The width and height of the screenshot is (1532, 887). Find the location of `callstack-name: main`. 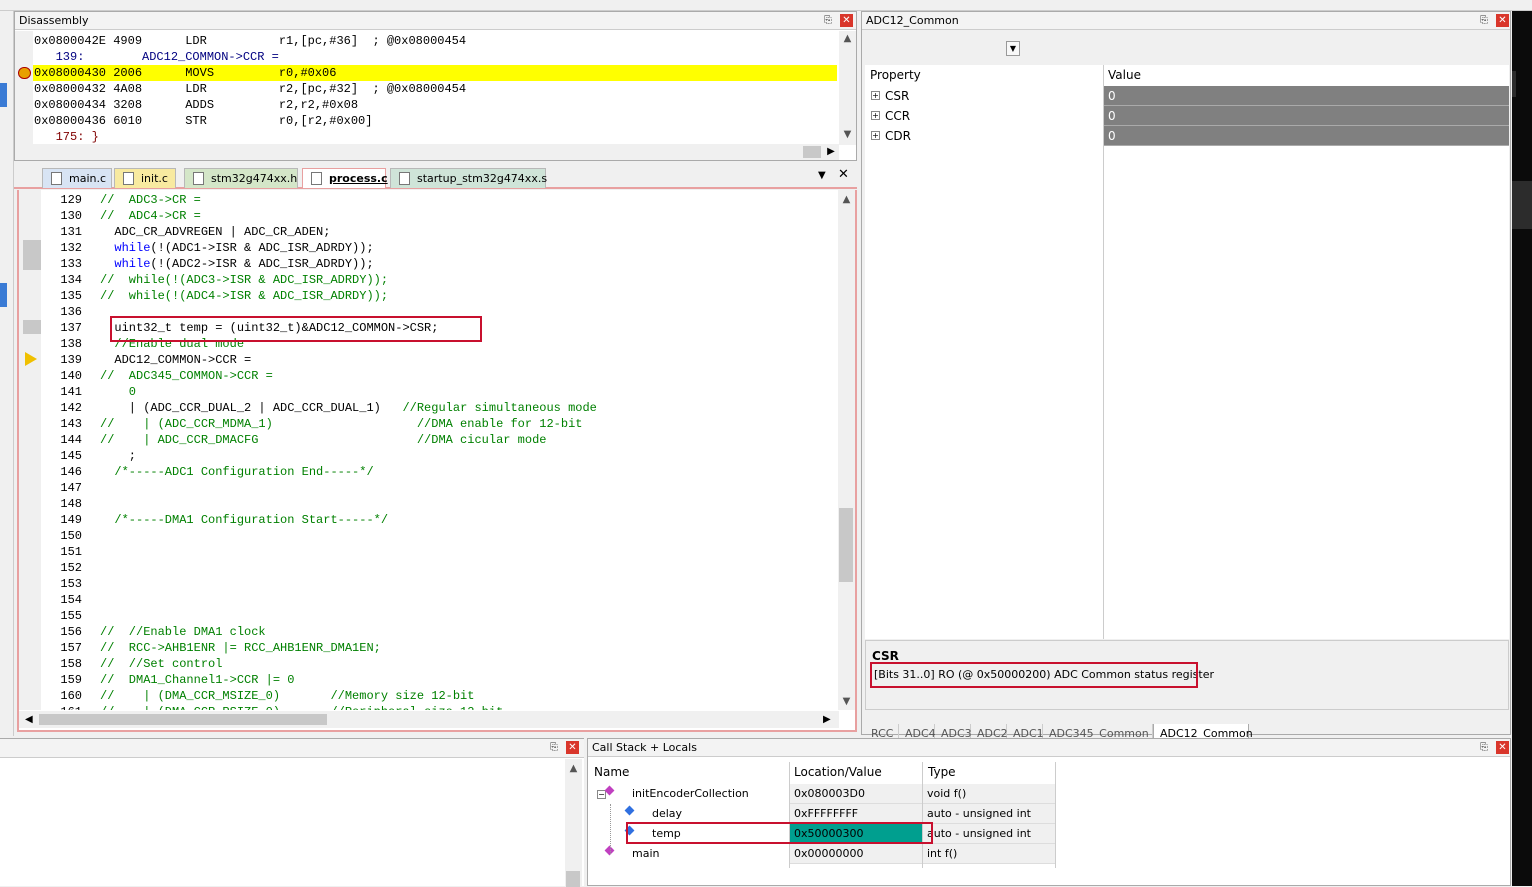

callstack-name: main is located at coordinates (708, 854).